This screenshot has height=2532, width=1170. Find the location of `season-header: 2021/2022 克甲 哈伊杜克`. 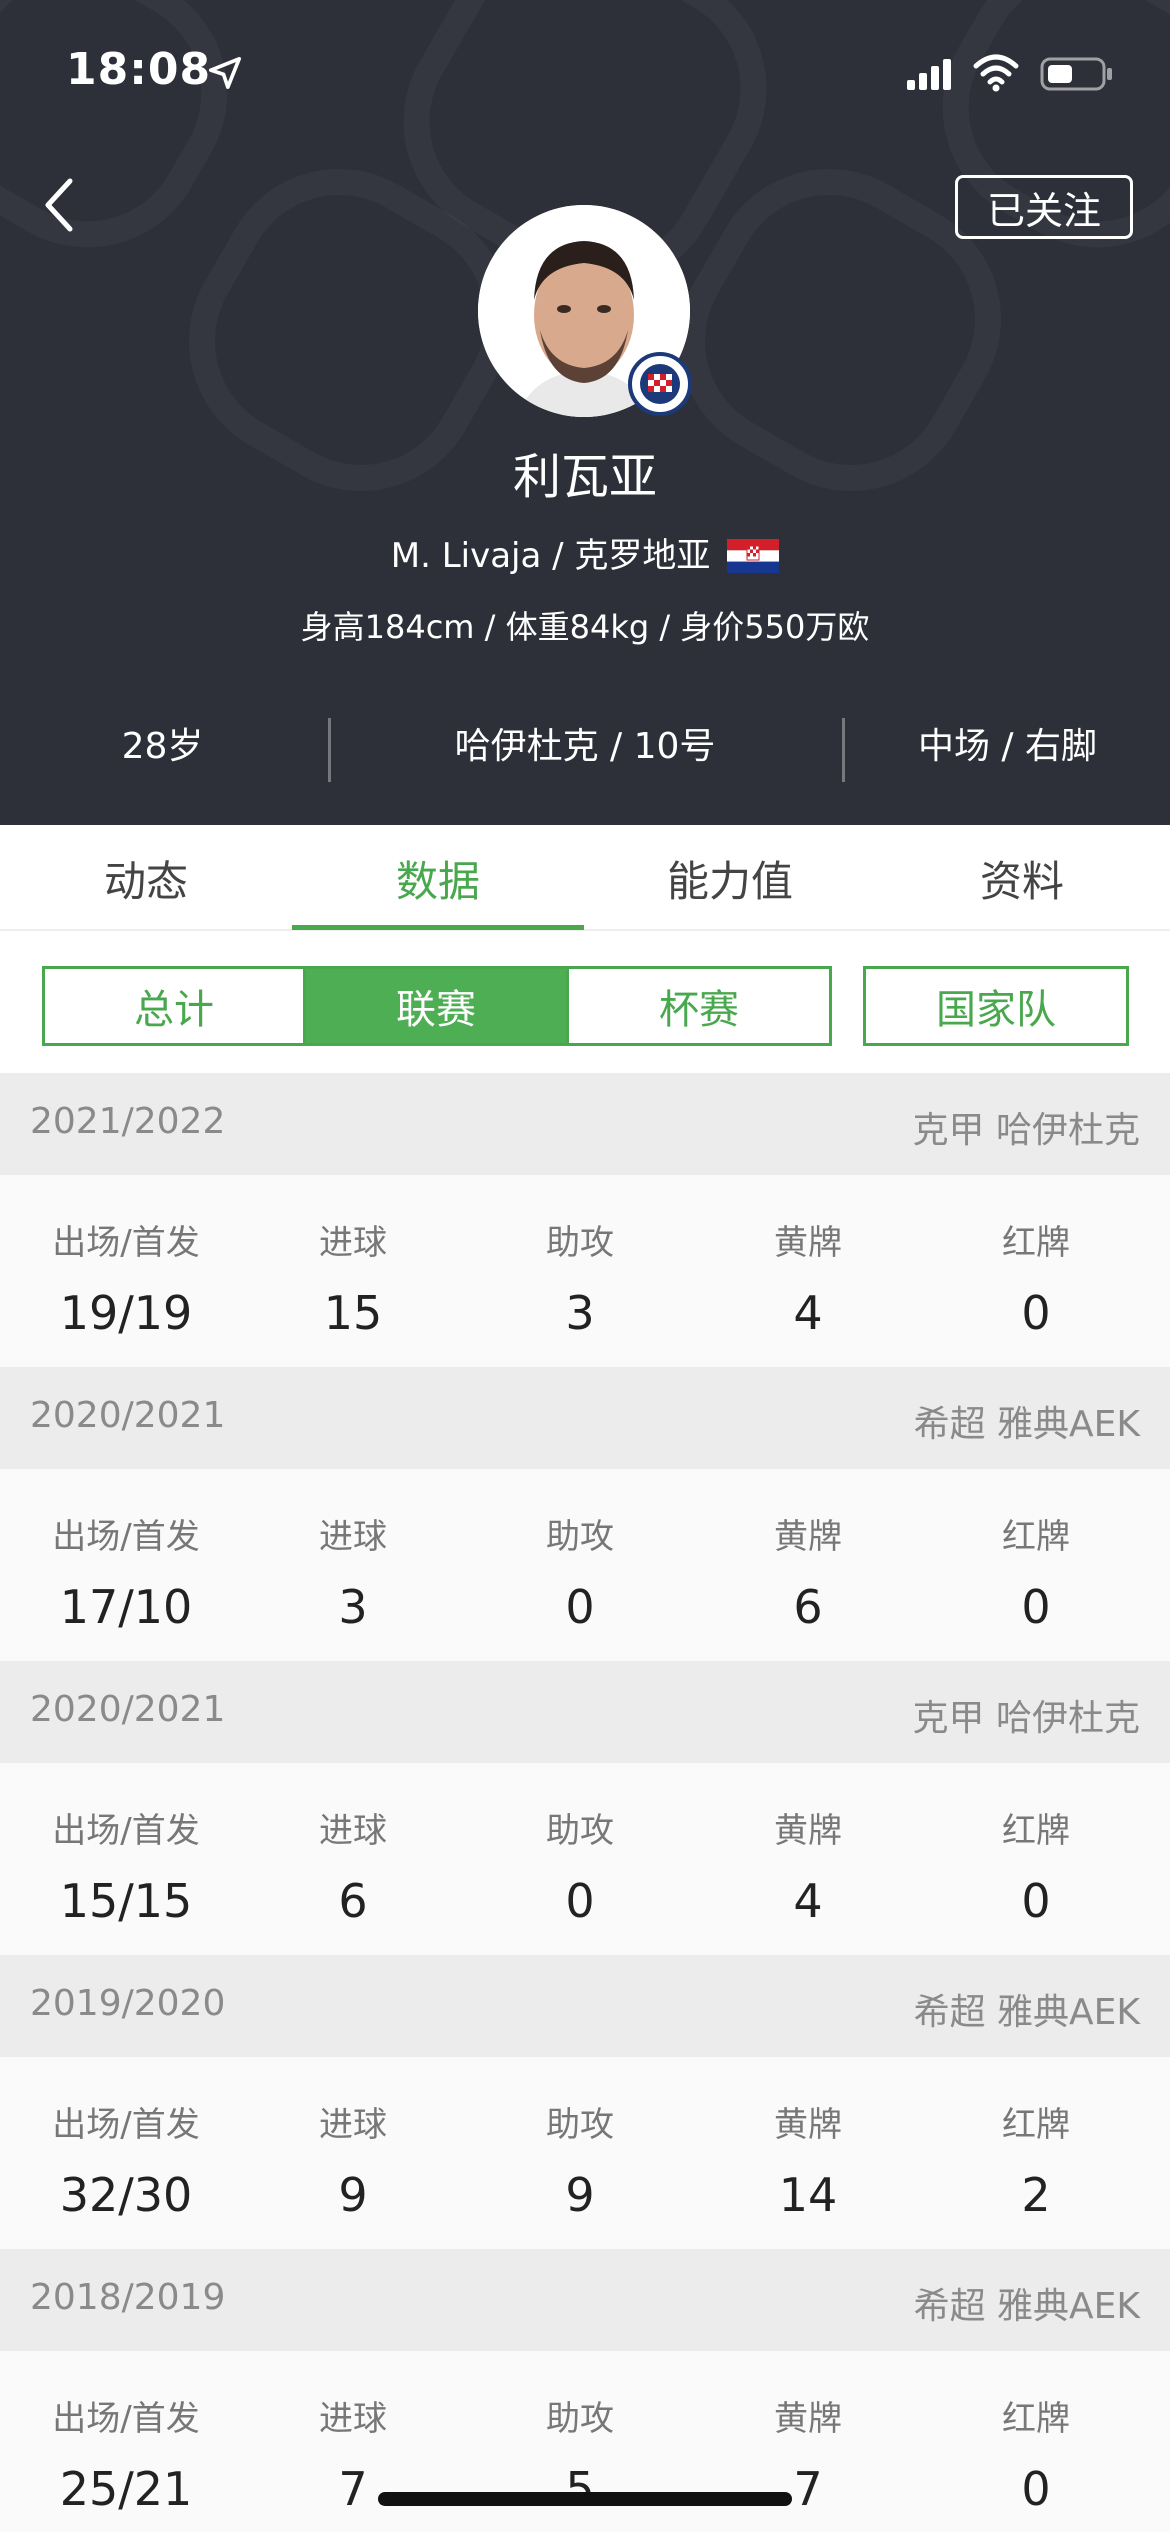

season-header: 2021/2022 克甲 哈伊杜克 is located at coordinates (585, 1124).